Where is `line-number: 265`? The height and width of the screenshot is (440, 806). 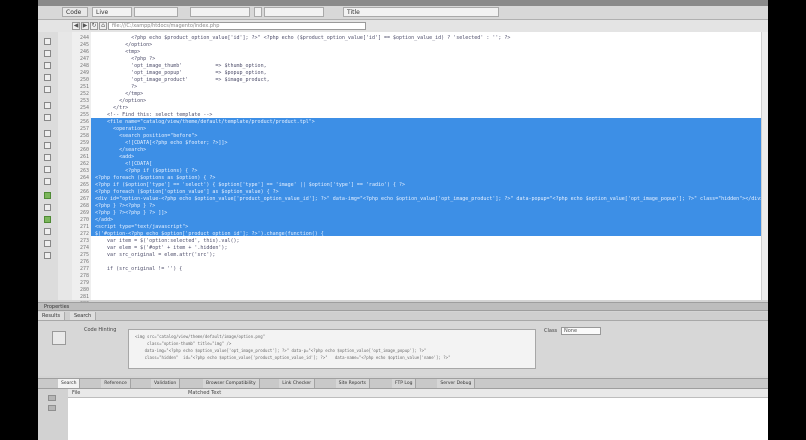
line-number: 265 is located at coordinates (84, 185).